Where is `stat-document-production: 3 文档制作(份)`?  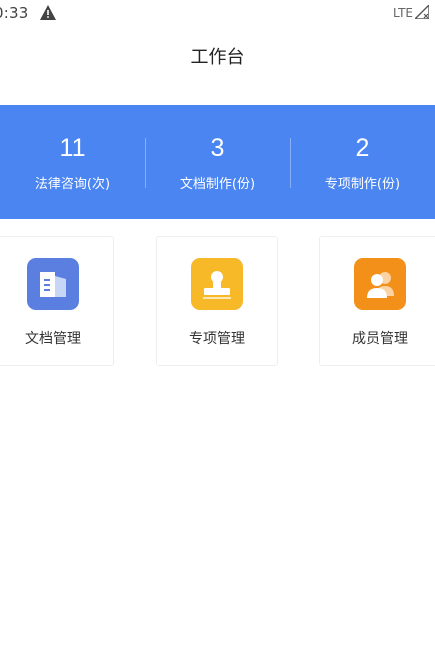
stat-document-production: 3 文档制作(份) is located at coordinates (217, 162).